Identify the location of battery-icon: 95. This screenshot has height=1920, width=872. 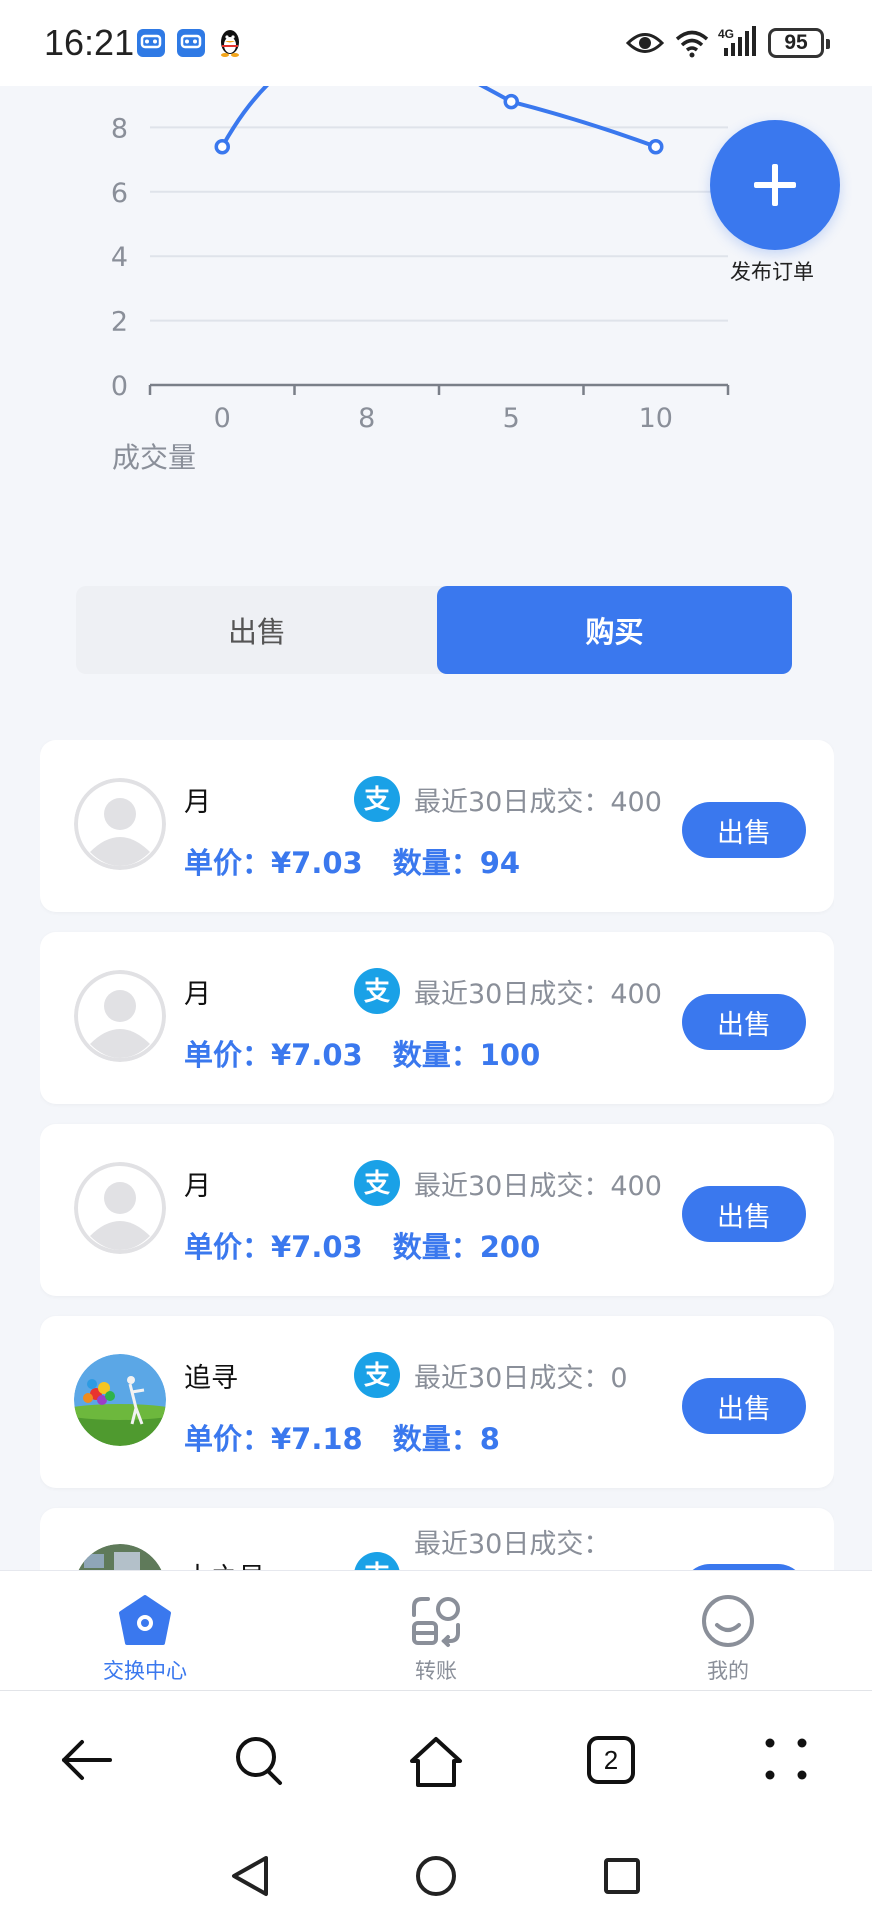
(799, 43).